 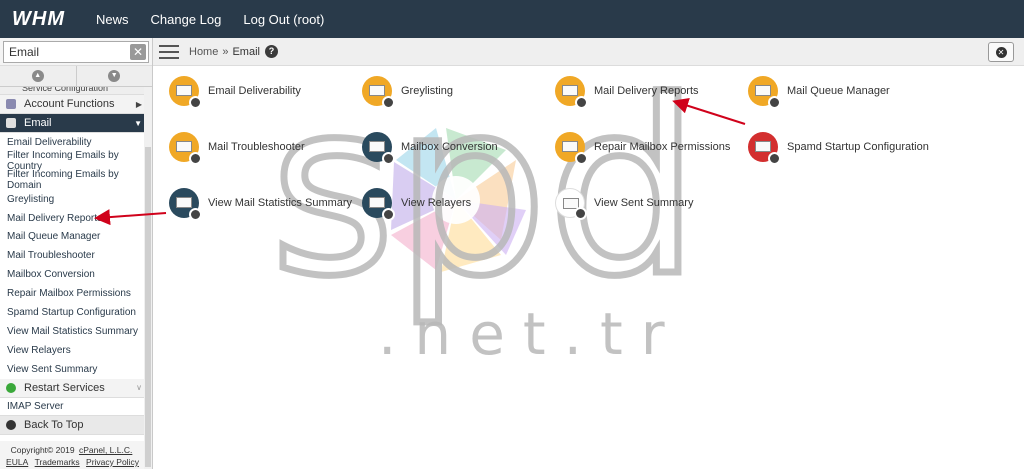 I want to click on collapse-controls: ▲ ▼, so click(x=76, y=76).